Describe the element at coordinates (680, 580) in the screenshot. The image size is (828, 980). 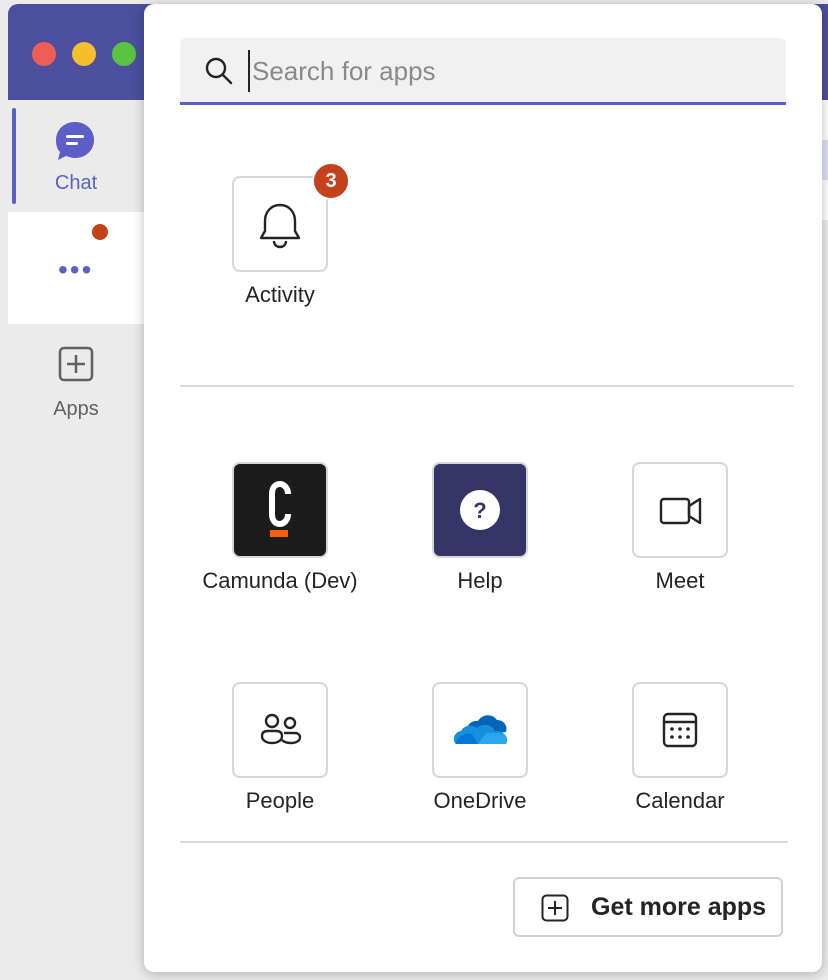
I see `app-name: Meet` at that location.